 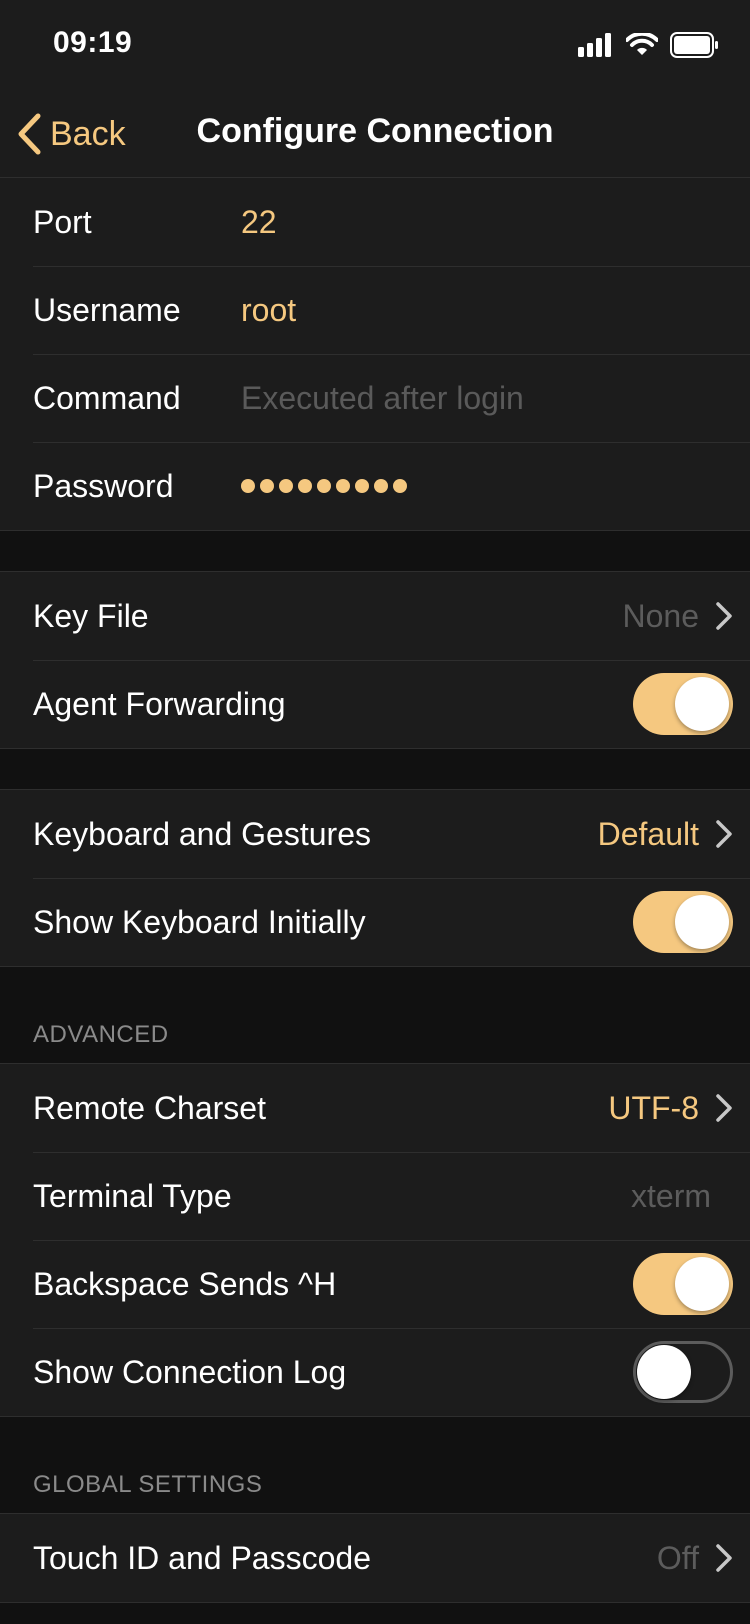 What do you see at coordinates (375, 222) in the screenshot?
I see `port-row: Port 22` at bounding box center [375, 222].